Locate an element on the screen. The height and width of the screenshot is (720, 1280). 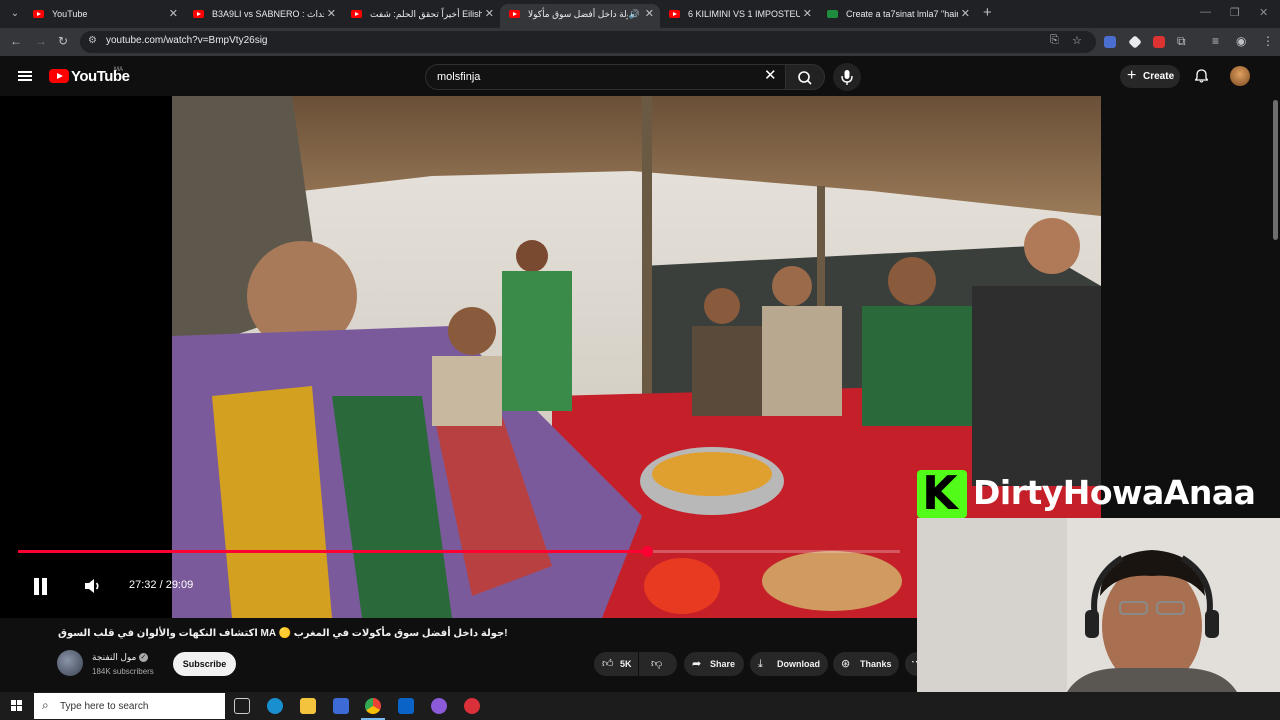
extension-translate-icon is located at coordinates (1110, 42).